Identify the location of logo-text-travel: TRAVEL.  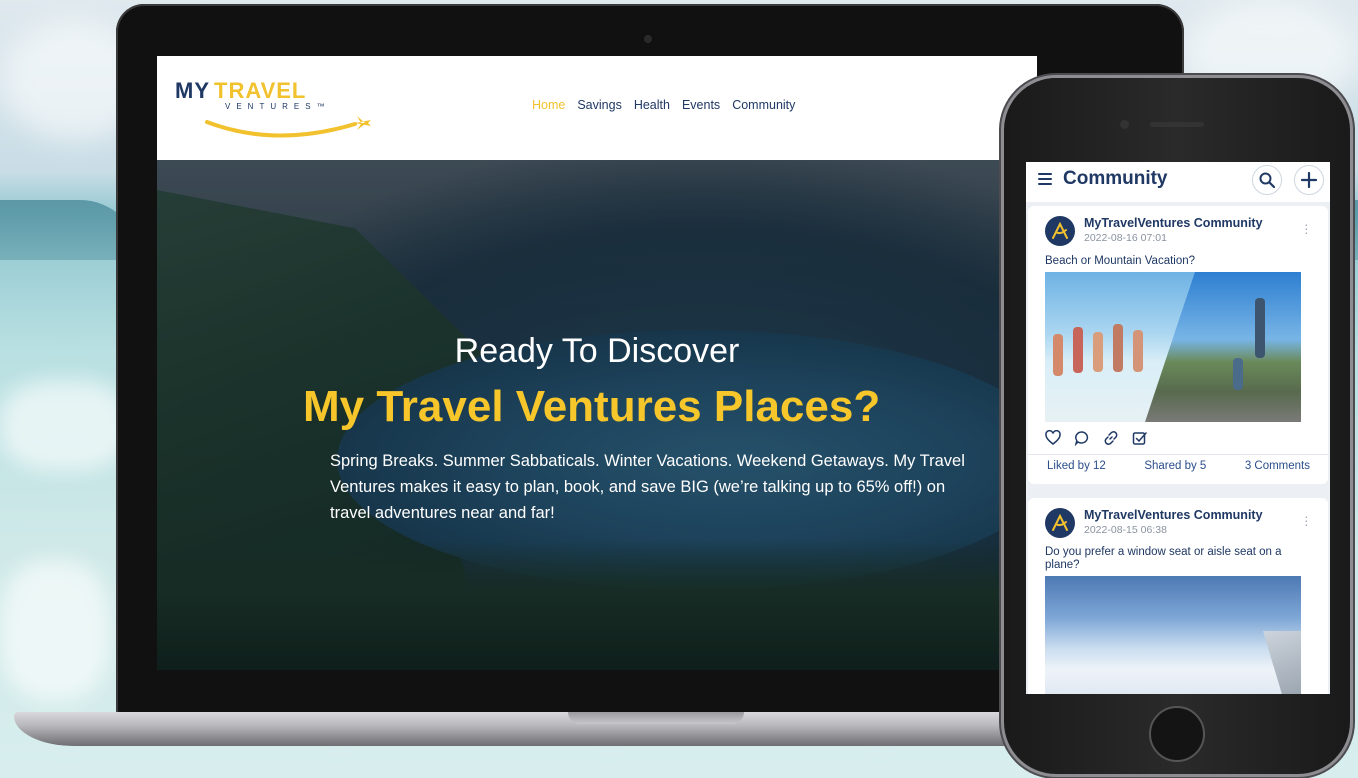
(260, 90).